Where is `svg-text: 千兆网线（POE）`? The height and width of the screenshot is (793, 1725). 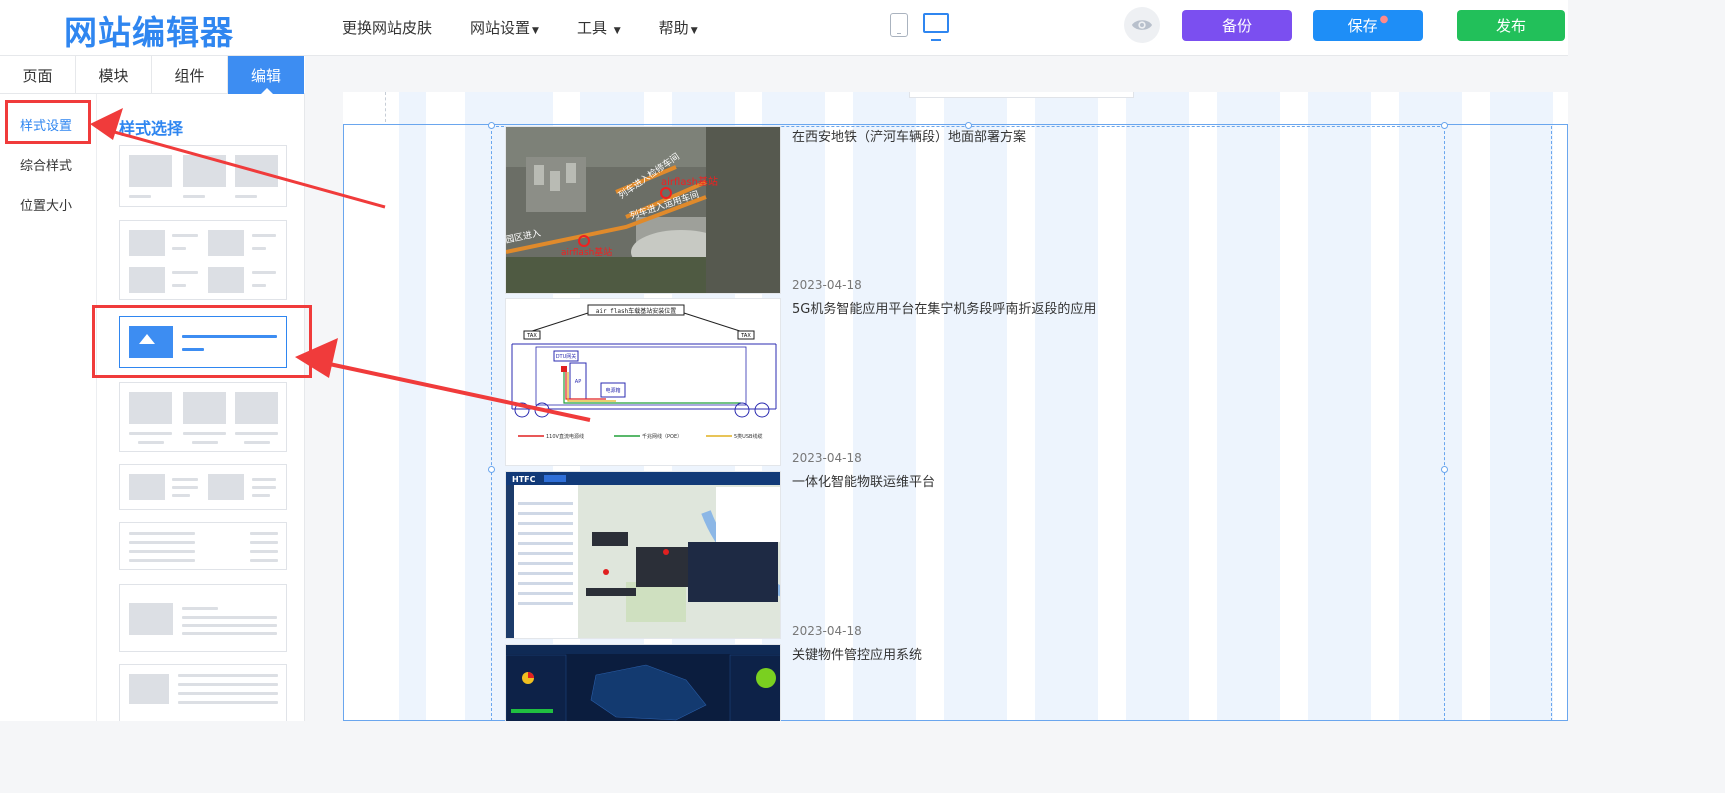 svg-text: 千兆网线（POE） is located at coordinates (662, 436).